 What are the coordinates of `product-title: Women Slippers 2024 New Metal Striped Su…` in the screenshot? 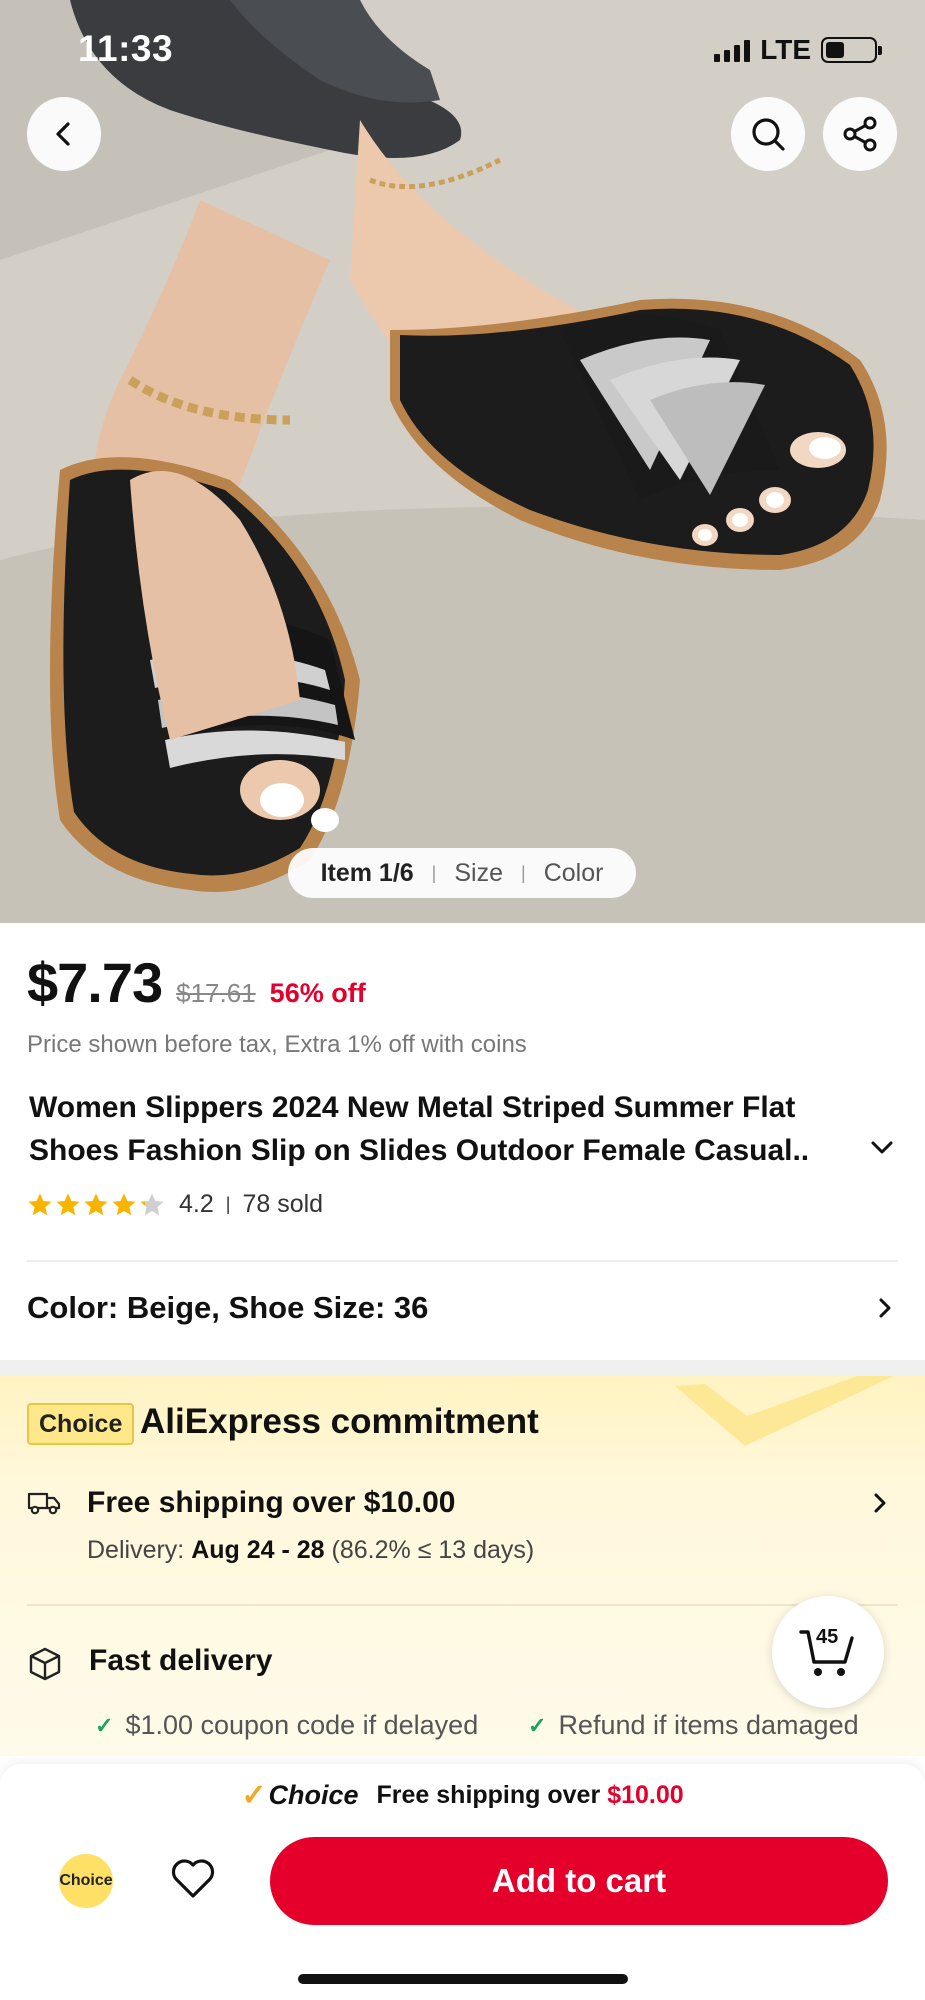 It's located at (454, 1129).